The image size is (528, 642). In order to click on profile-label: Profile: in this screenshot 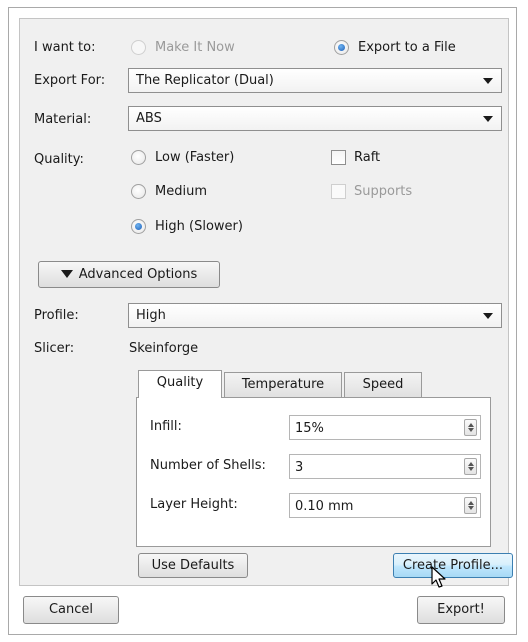, I will do `click(56, 315)`.